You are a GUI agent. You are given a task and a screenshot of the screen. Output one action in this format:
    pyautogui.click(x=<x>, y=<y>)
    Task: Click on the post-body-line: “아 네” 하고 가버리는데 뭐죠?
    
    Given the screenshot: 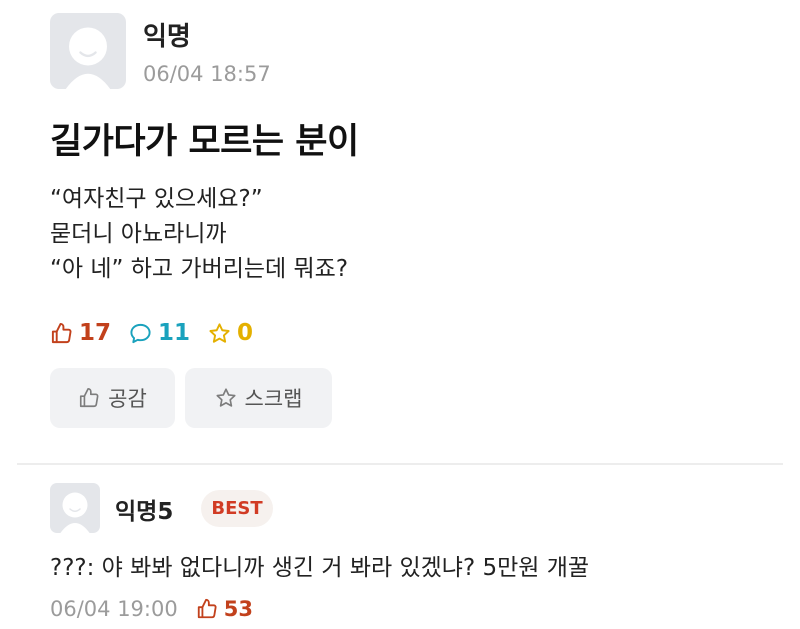 What is the action you would take?
    pyautogui.click(x=199, y=269)
    